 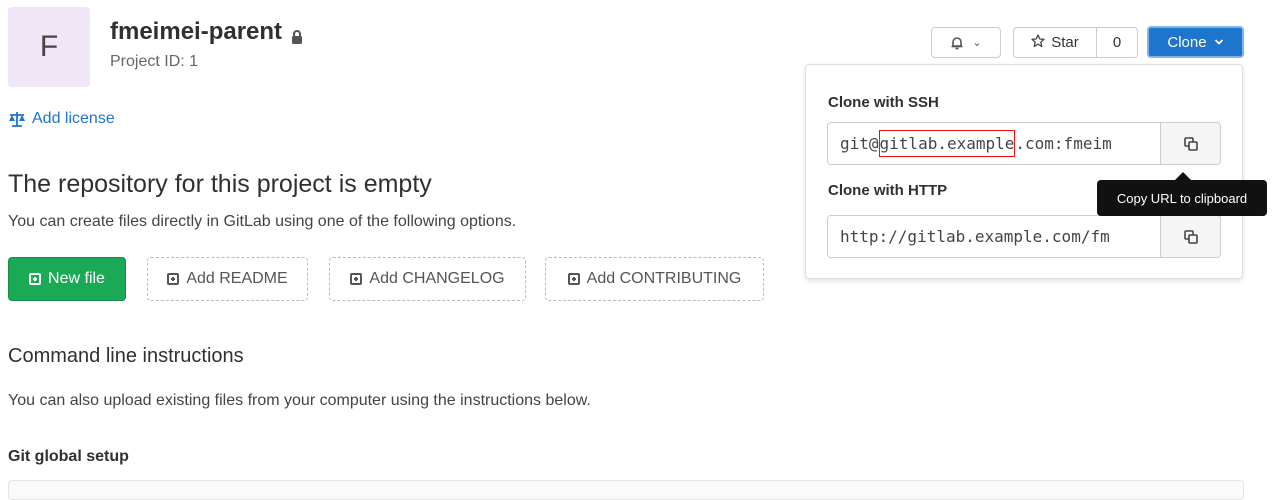 What do you see at coordinates (947, 143) in the screenshot?
I see `ssh-url-highlight: gitlab.example` at bounding box center [947, 143].